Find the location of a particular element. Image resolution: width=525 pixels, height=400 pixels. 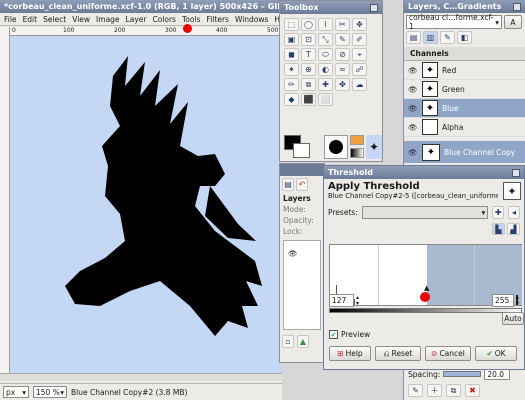

image-select: corbeau cl…forme.xcf-1 ▾ is located at coordinates (454, 22).